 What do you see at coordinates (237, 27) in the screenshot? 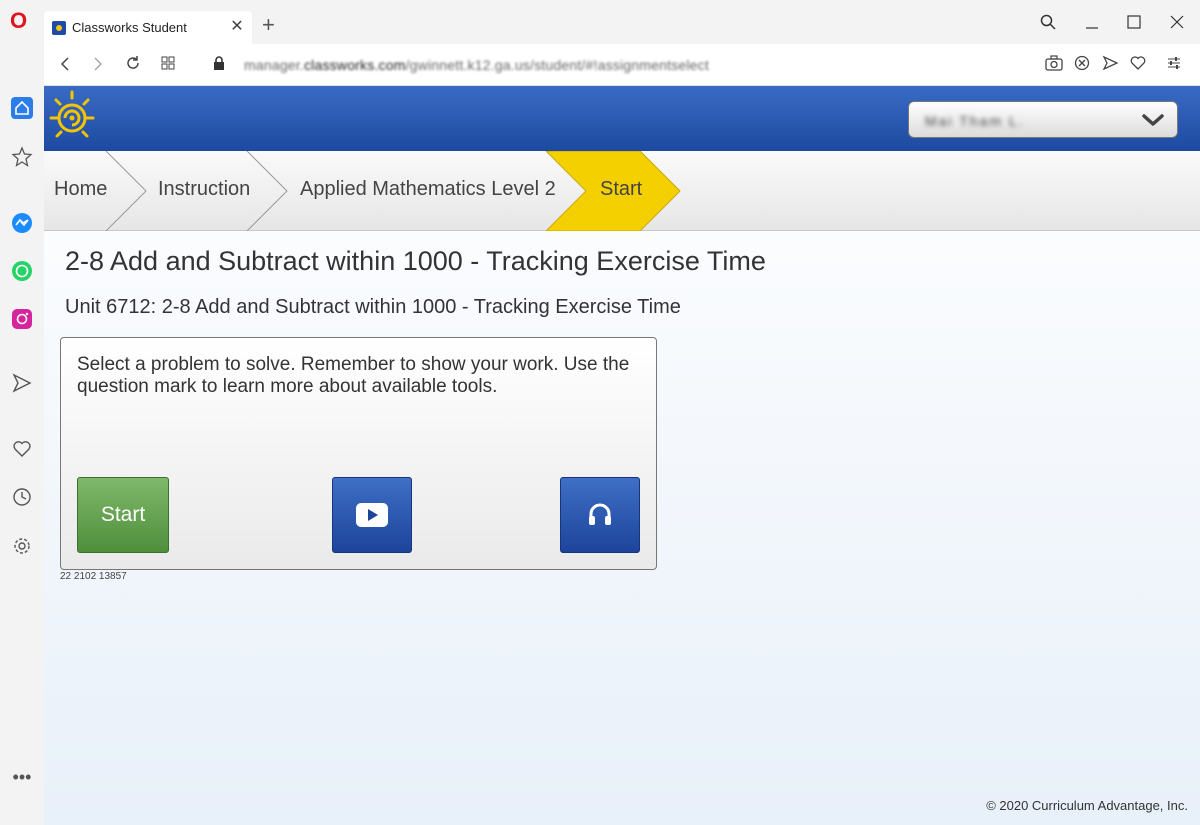
I see `tab-close-icon: ✕` at bounding box center [237, 27].